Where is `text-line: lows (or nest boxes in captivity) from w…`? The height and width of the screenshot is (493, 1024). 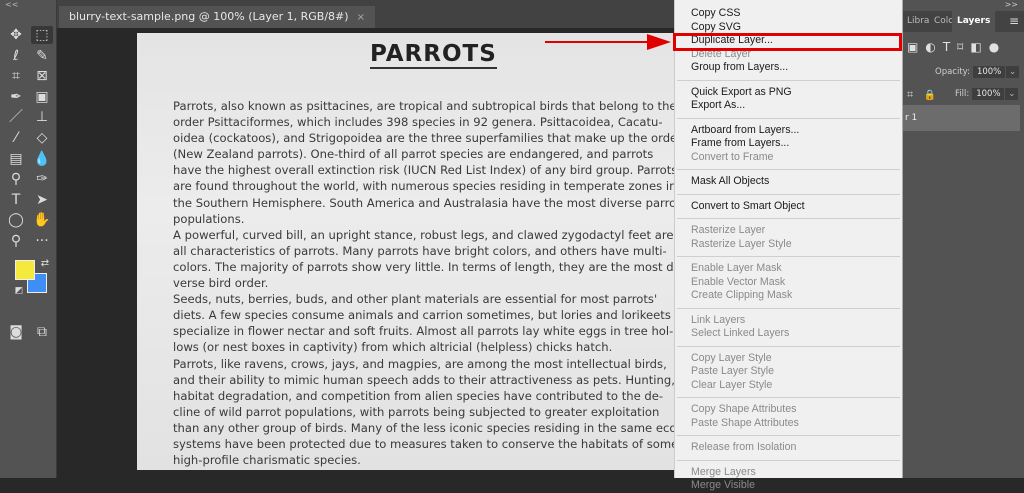 text-line: lows (or nest boxes in captivity) from w… is located at coordinates (393, 347).